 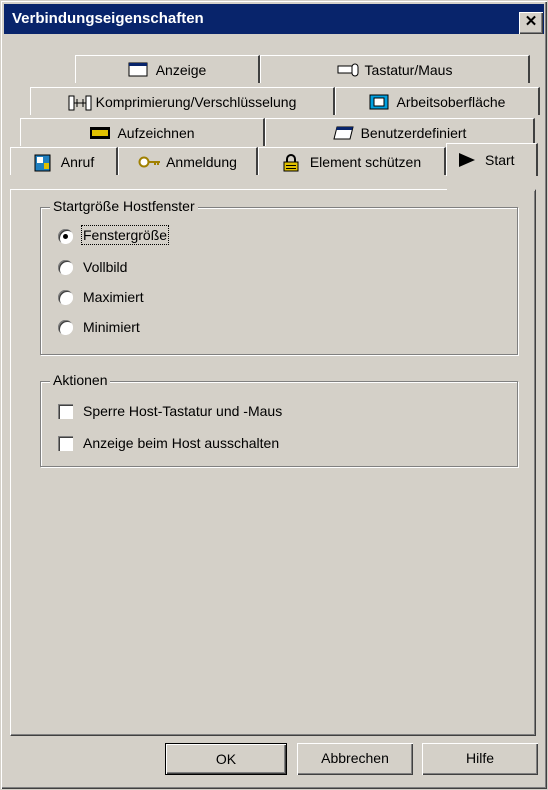 I want to click on tab-benutzerdefiniert: Benutzerdefiniert, so click(x=400, y=132).